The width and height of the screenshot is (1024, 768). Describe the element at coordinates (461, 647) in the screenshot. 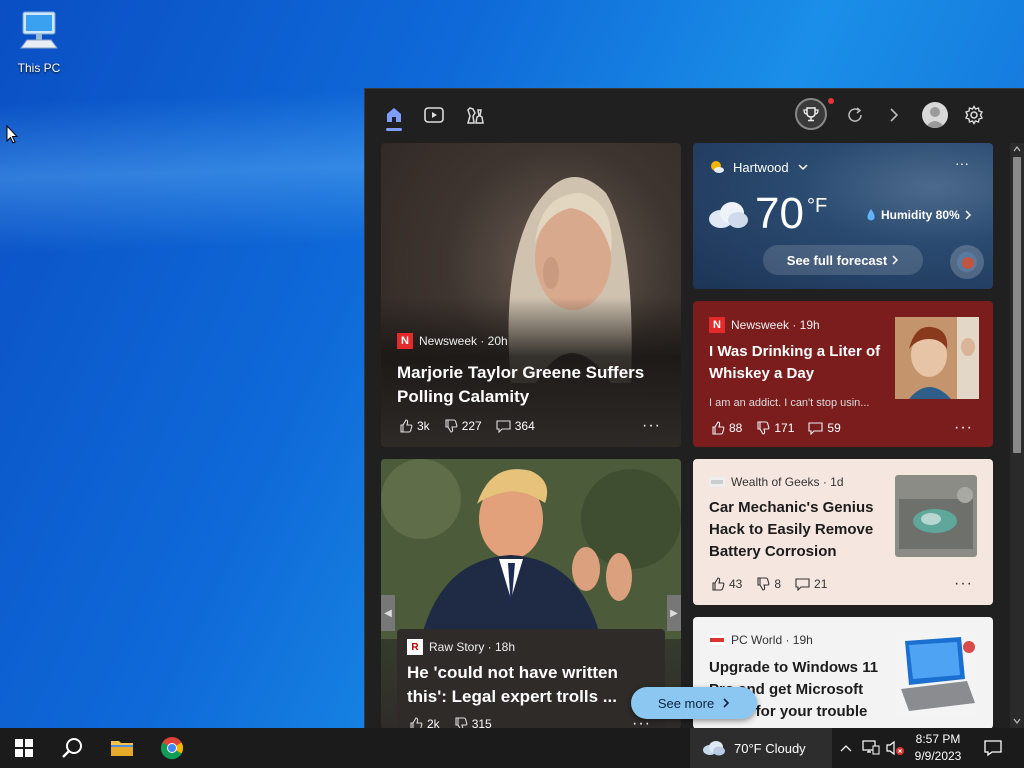

I see `card-source: R Raw Story · 18h` at that location.